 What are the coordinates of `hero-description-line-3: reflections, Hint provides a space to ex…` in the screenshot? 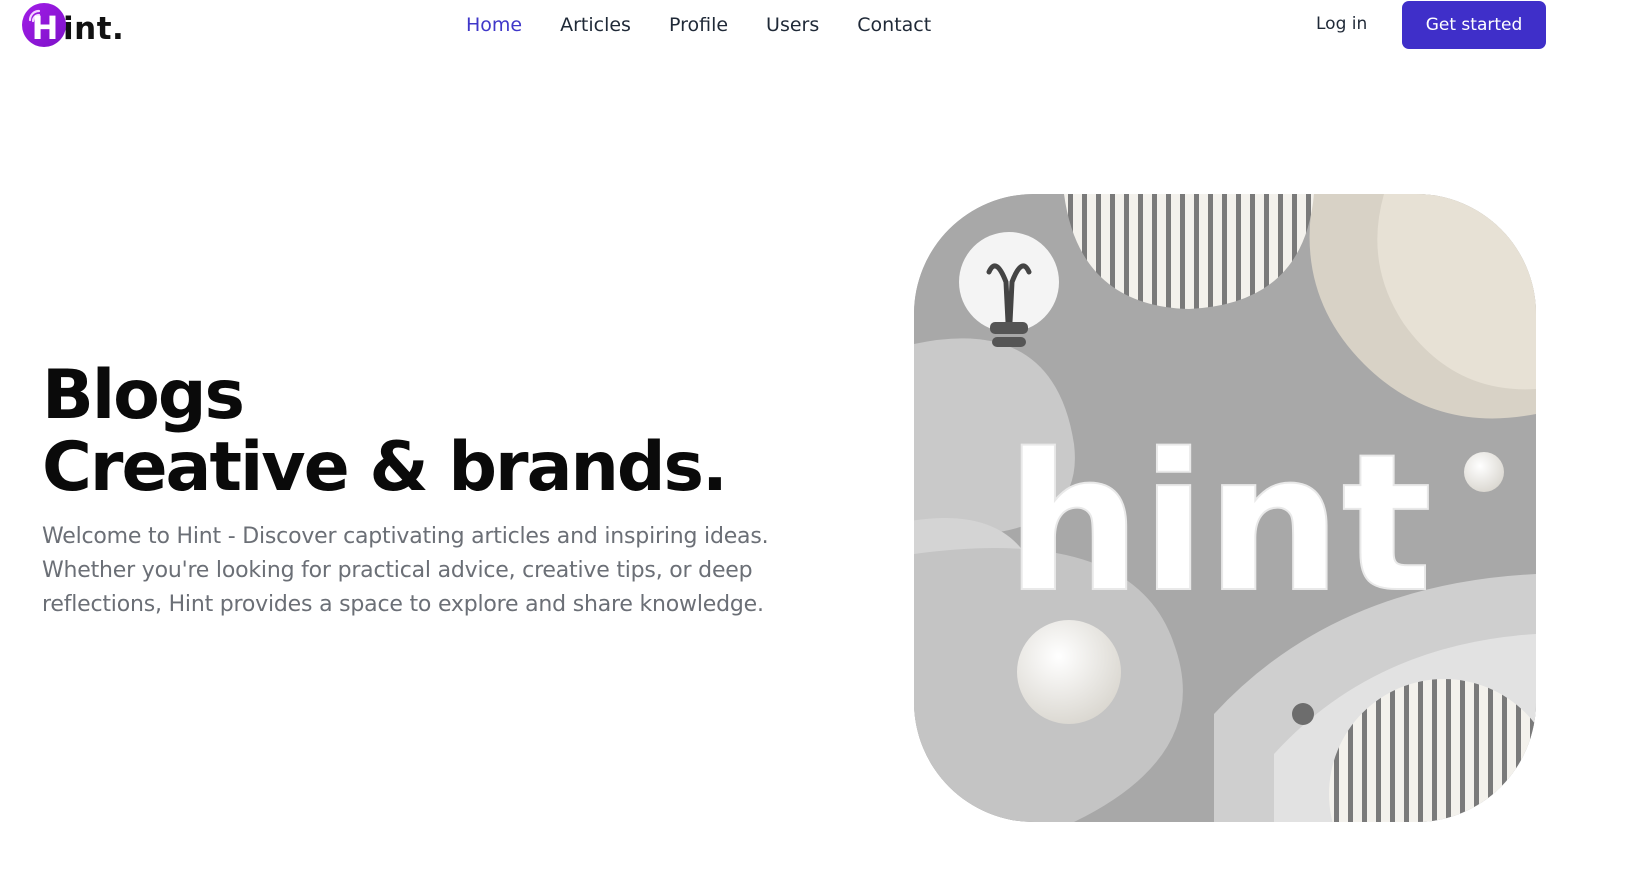 It's located at (403, 604).